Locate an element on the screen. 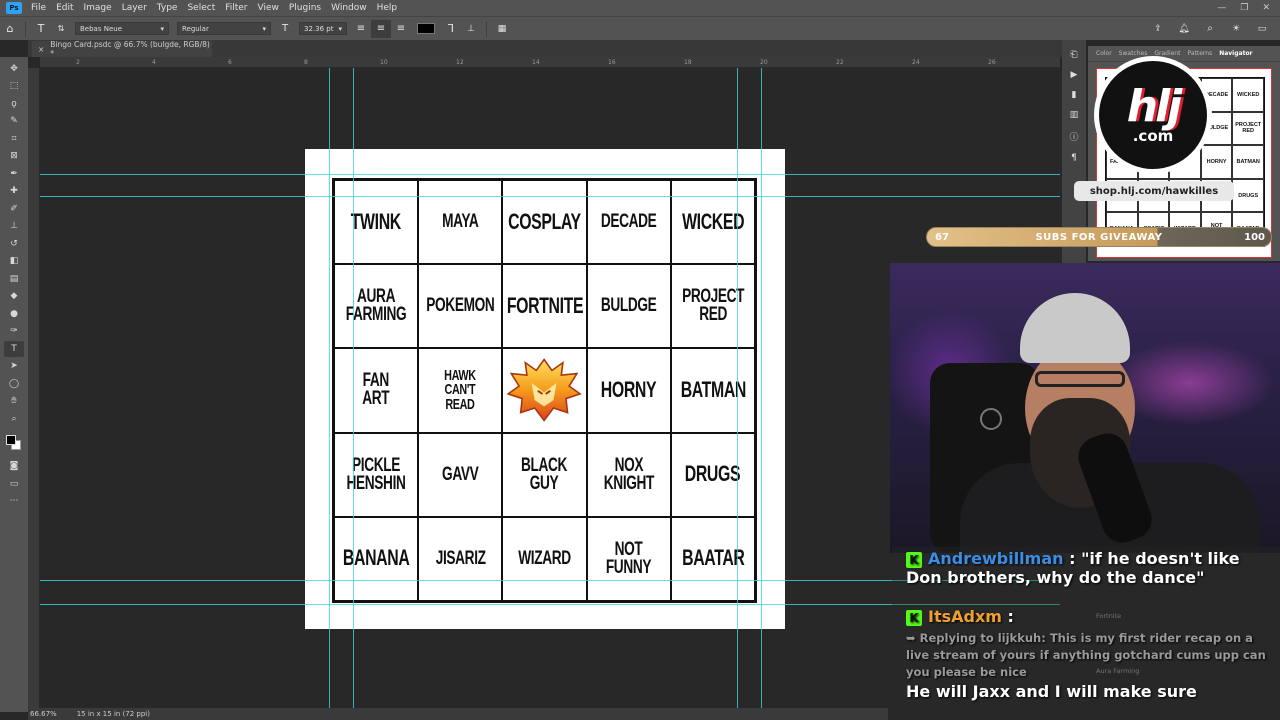  warp-text-icon: Ꞁ is located at coordinates (451, 29).